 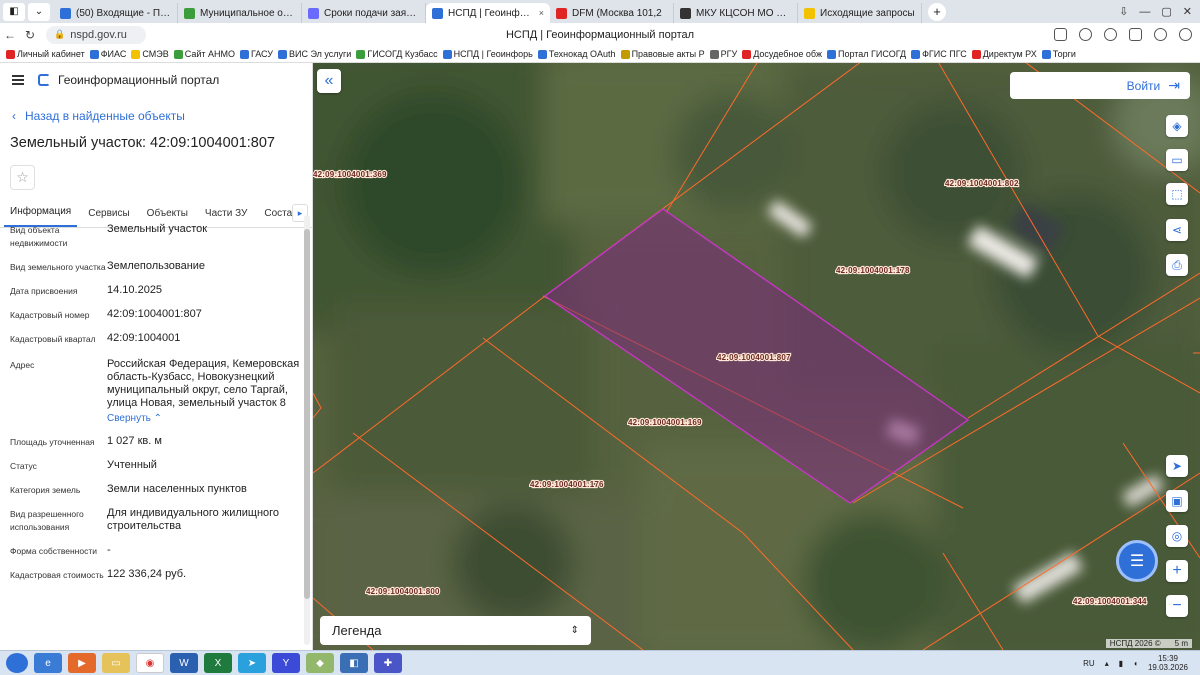 What do you see at coordinates (18, 80) in the screenshot?
I see `menu-icon` at bounding box center [18, 80].